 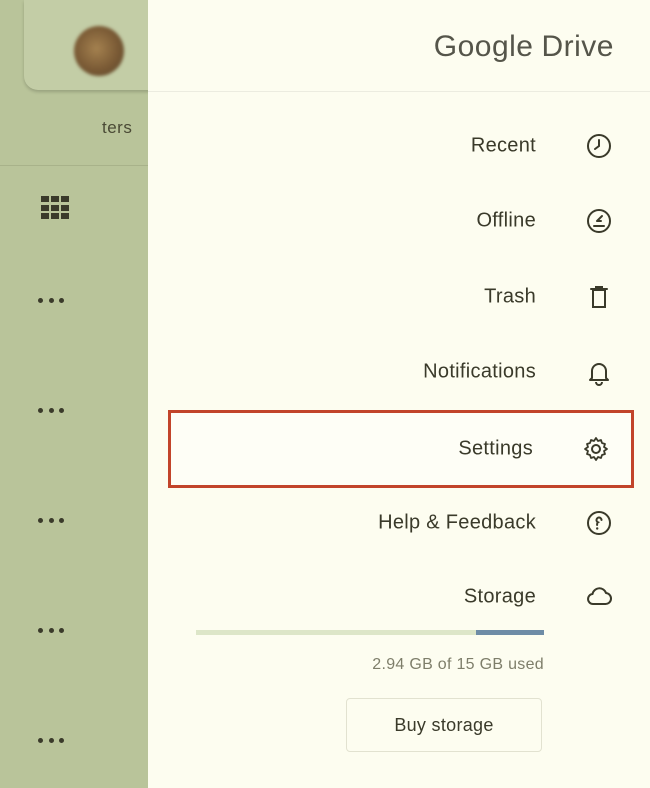 What do you see at coordinates (401, 297) in the screenshot?
I see `menu-item-trash: Trash` at bounding box center [401, 297].